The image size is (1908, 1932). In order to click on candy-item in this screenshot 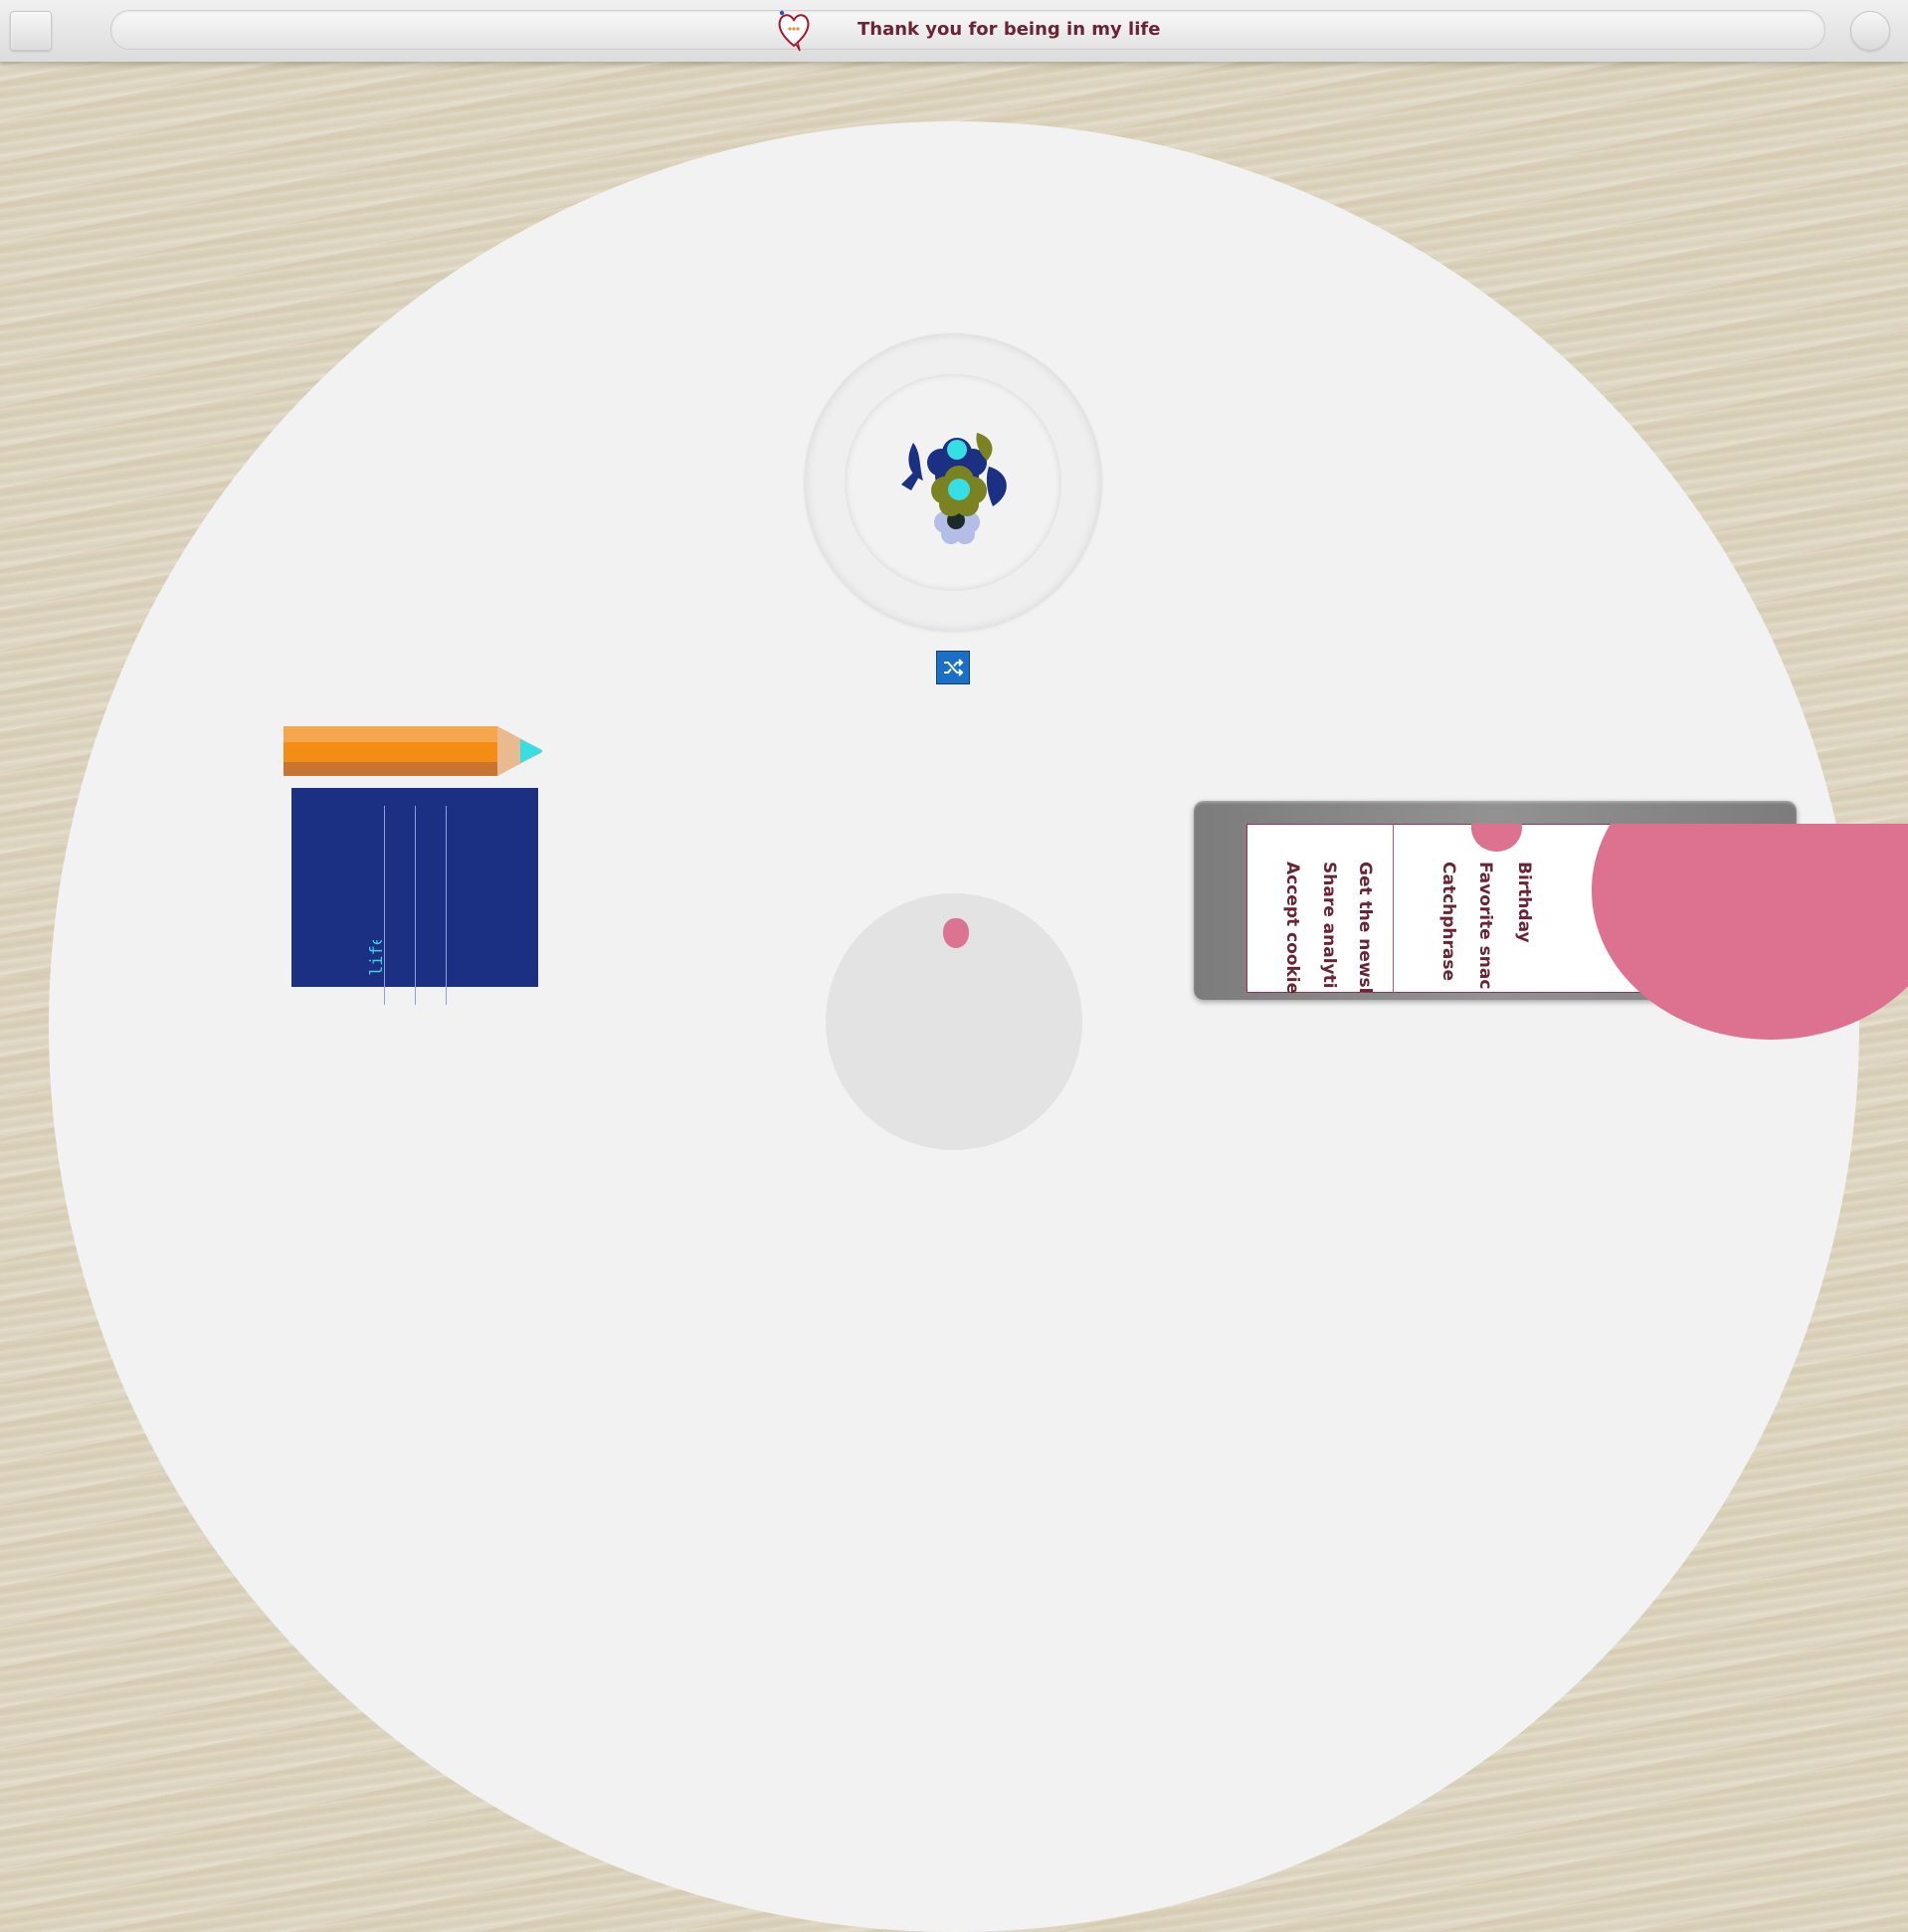, I will do `click(956, 933)`.